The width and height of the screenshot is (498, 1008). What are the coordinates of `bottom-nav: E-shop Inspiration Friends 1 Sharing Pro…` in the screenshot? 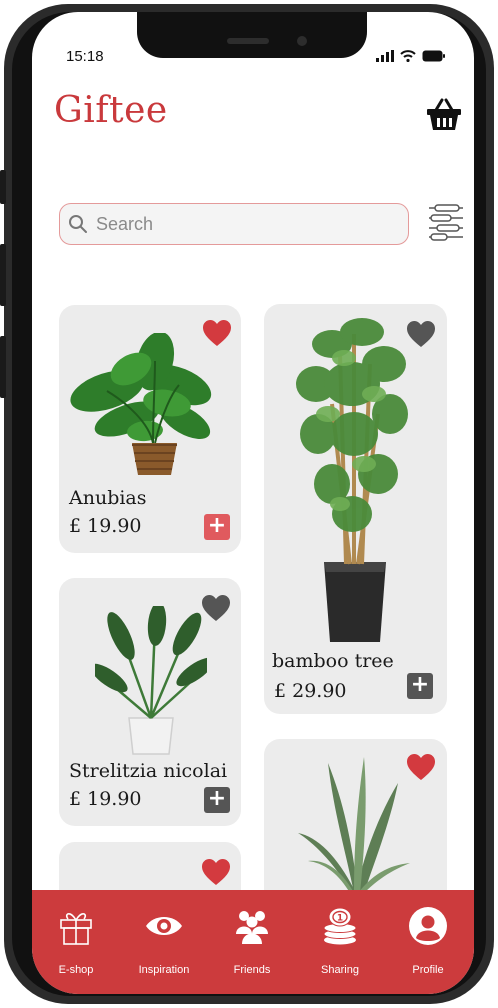 It's located at (253, 942).